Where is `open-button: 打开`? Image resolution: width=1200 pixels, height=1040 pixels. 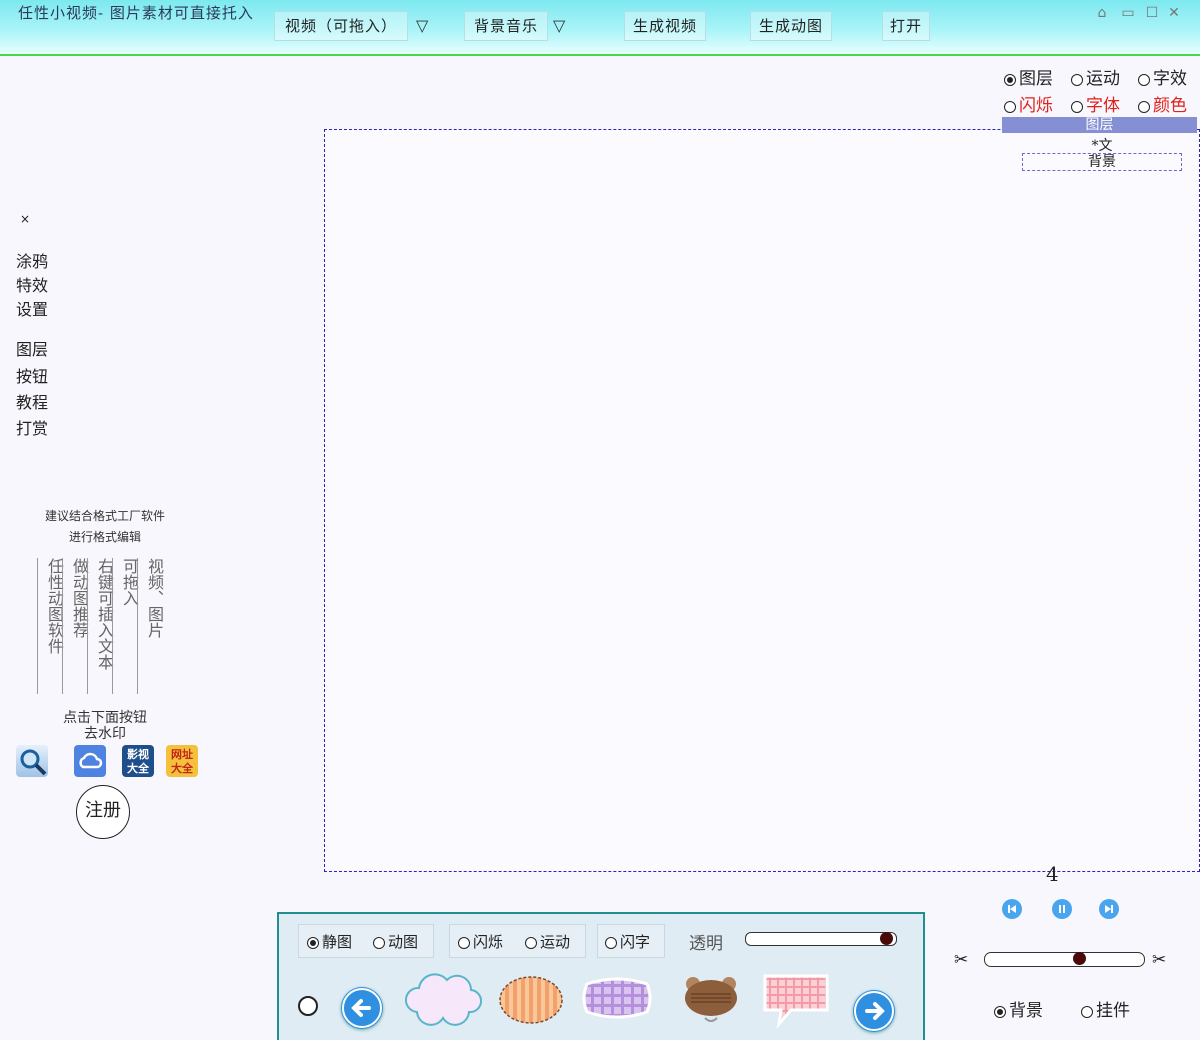
open-button: 打开 is located at coordinates (906, 26).